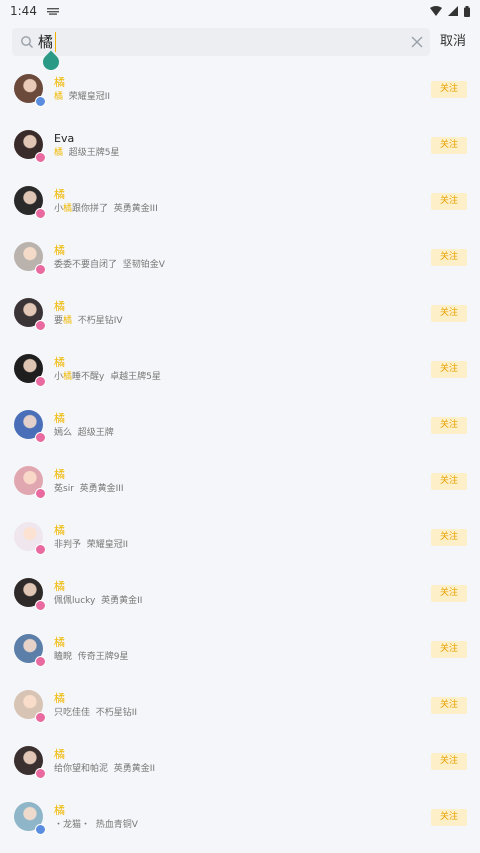 This screenshot has width=480, height=853. Describe the element at coordinates (68, 545) in the screenshot. I see `nickname-suffix: 非判予` at that location.